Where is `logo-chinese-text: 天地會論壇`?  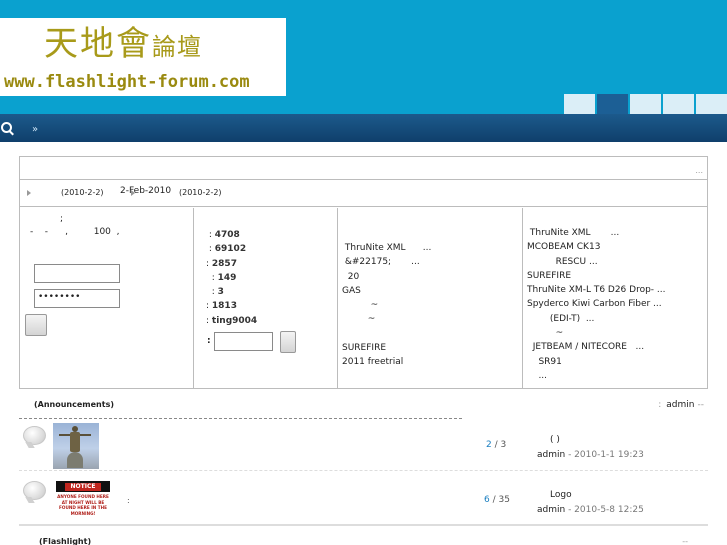
logo-chinese-text: 天地會論壇 is located at coordinates (123, 44).